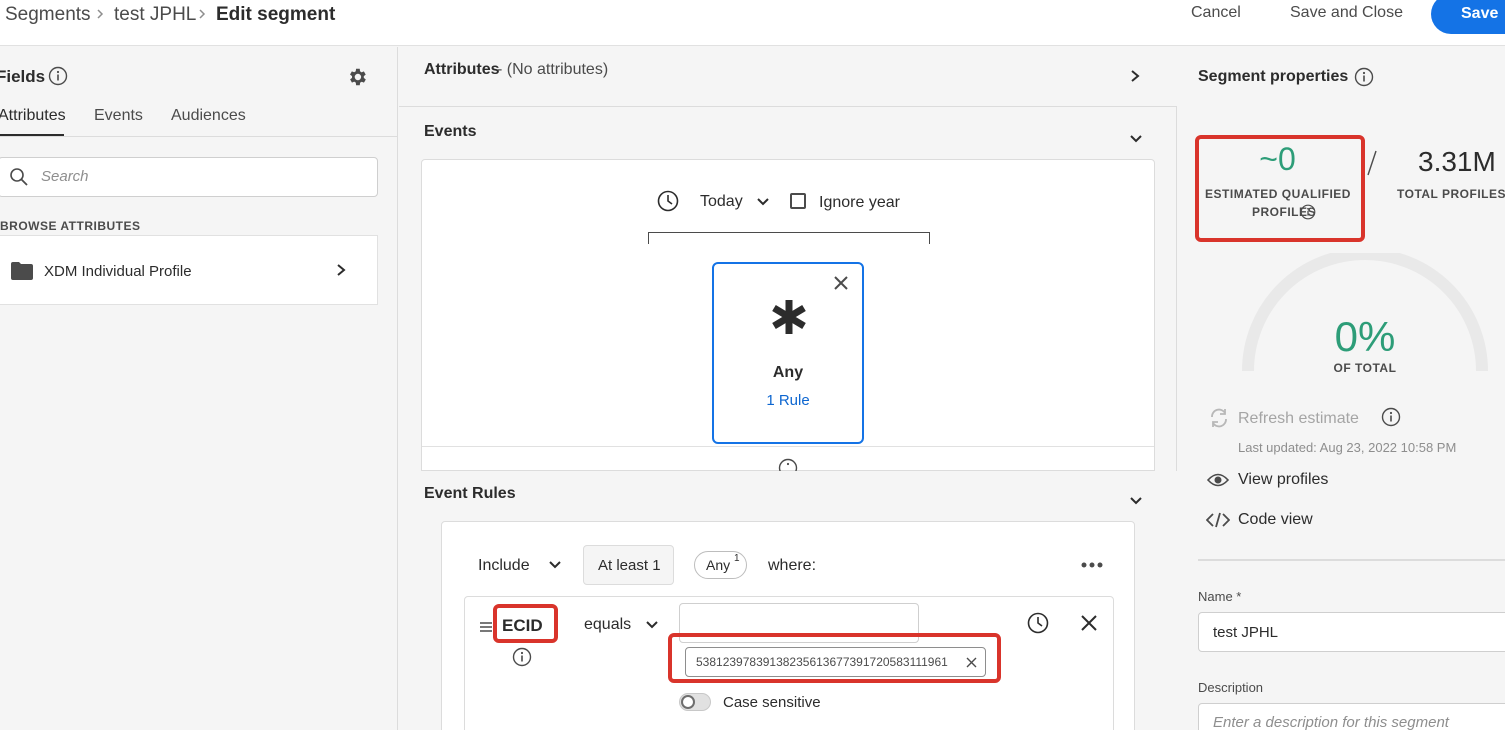  What do you see at coordinates (1219, 418) in the screenshot?
I see `refresh-icon` at bounding box center [1219, 418].